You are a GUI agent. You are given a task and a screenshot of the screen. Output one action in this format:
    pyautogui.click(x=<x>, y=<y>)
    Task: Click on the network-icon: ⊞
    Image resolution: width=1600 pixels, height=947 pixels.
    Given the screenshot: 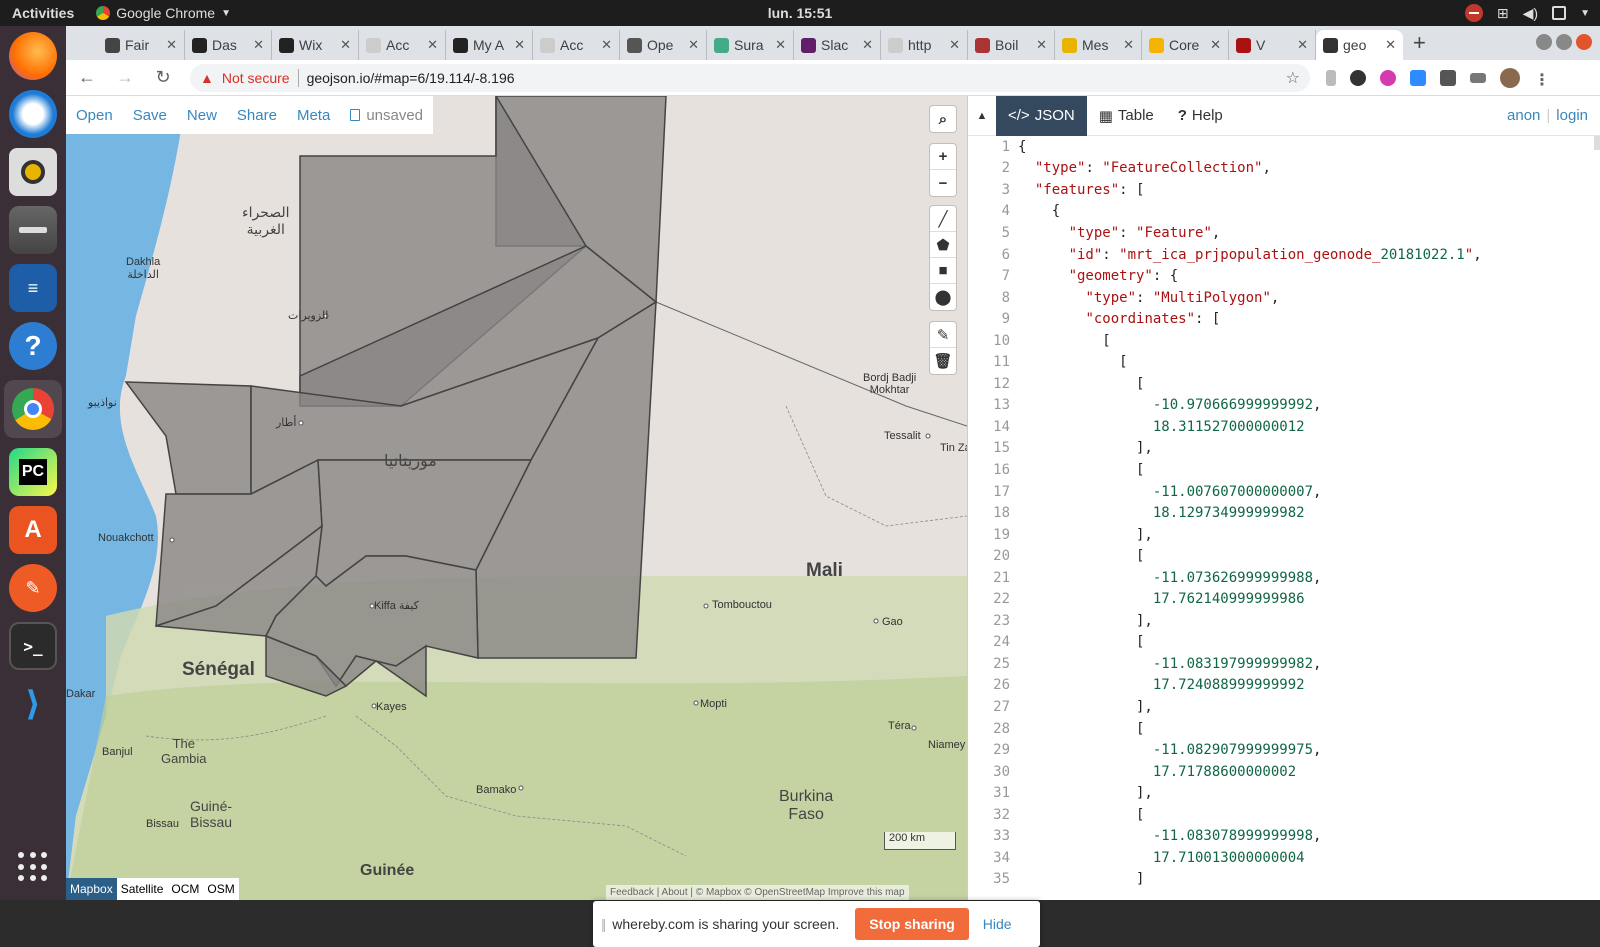 What is the action you would take?
    pyautogui.click(x=1503, y=13)
    